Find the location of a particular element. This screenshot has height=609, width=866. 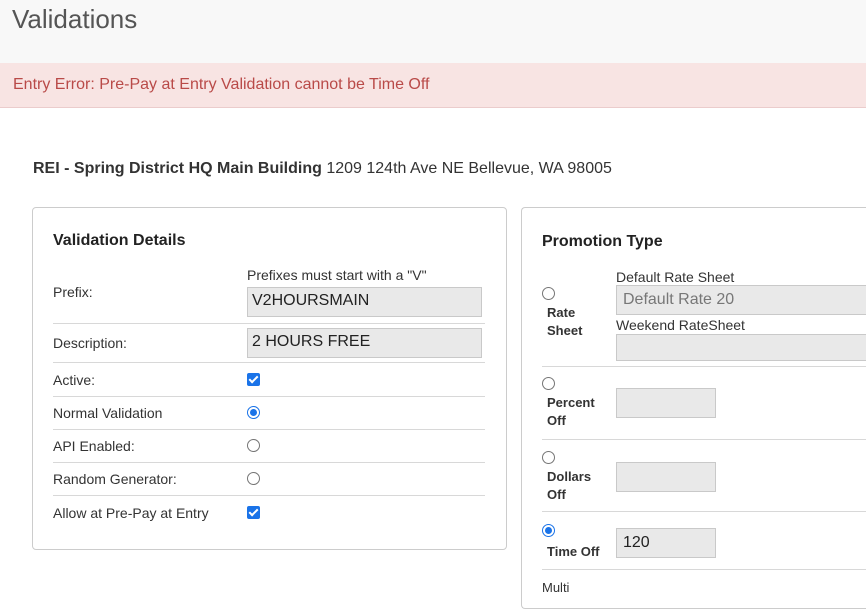

time-off-label: Time Off is located at coordinates (573, 551).